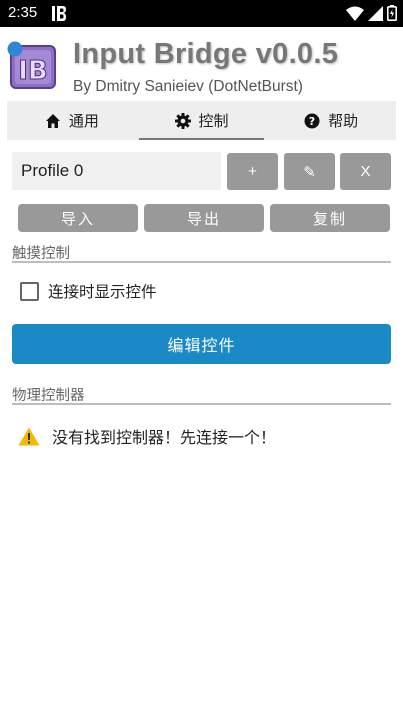 Image resolution: width=403 pixels, height=716 pixels. I want to click on app-title: Input Bridge v0.0.5, so click(206, 54).